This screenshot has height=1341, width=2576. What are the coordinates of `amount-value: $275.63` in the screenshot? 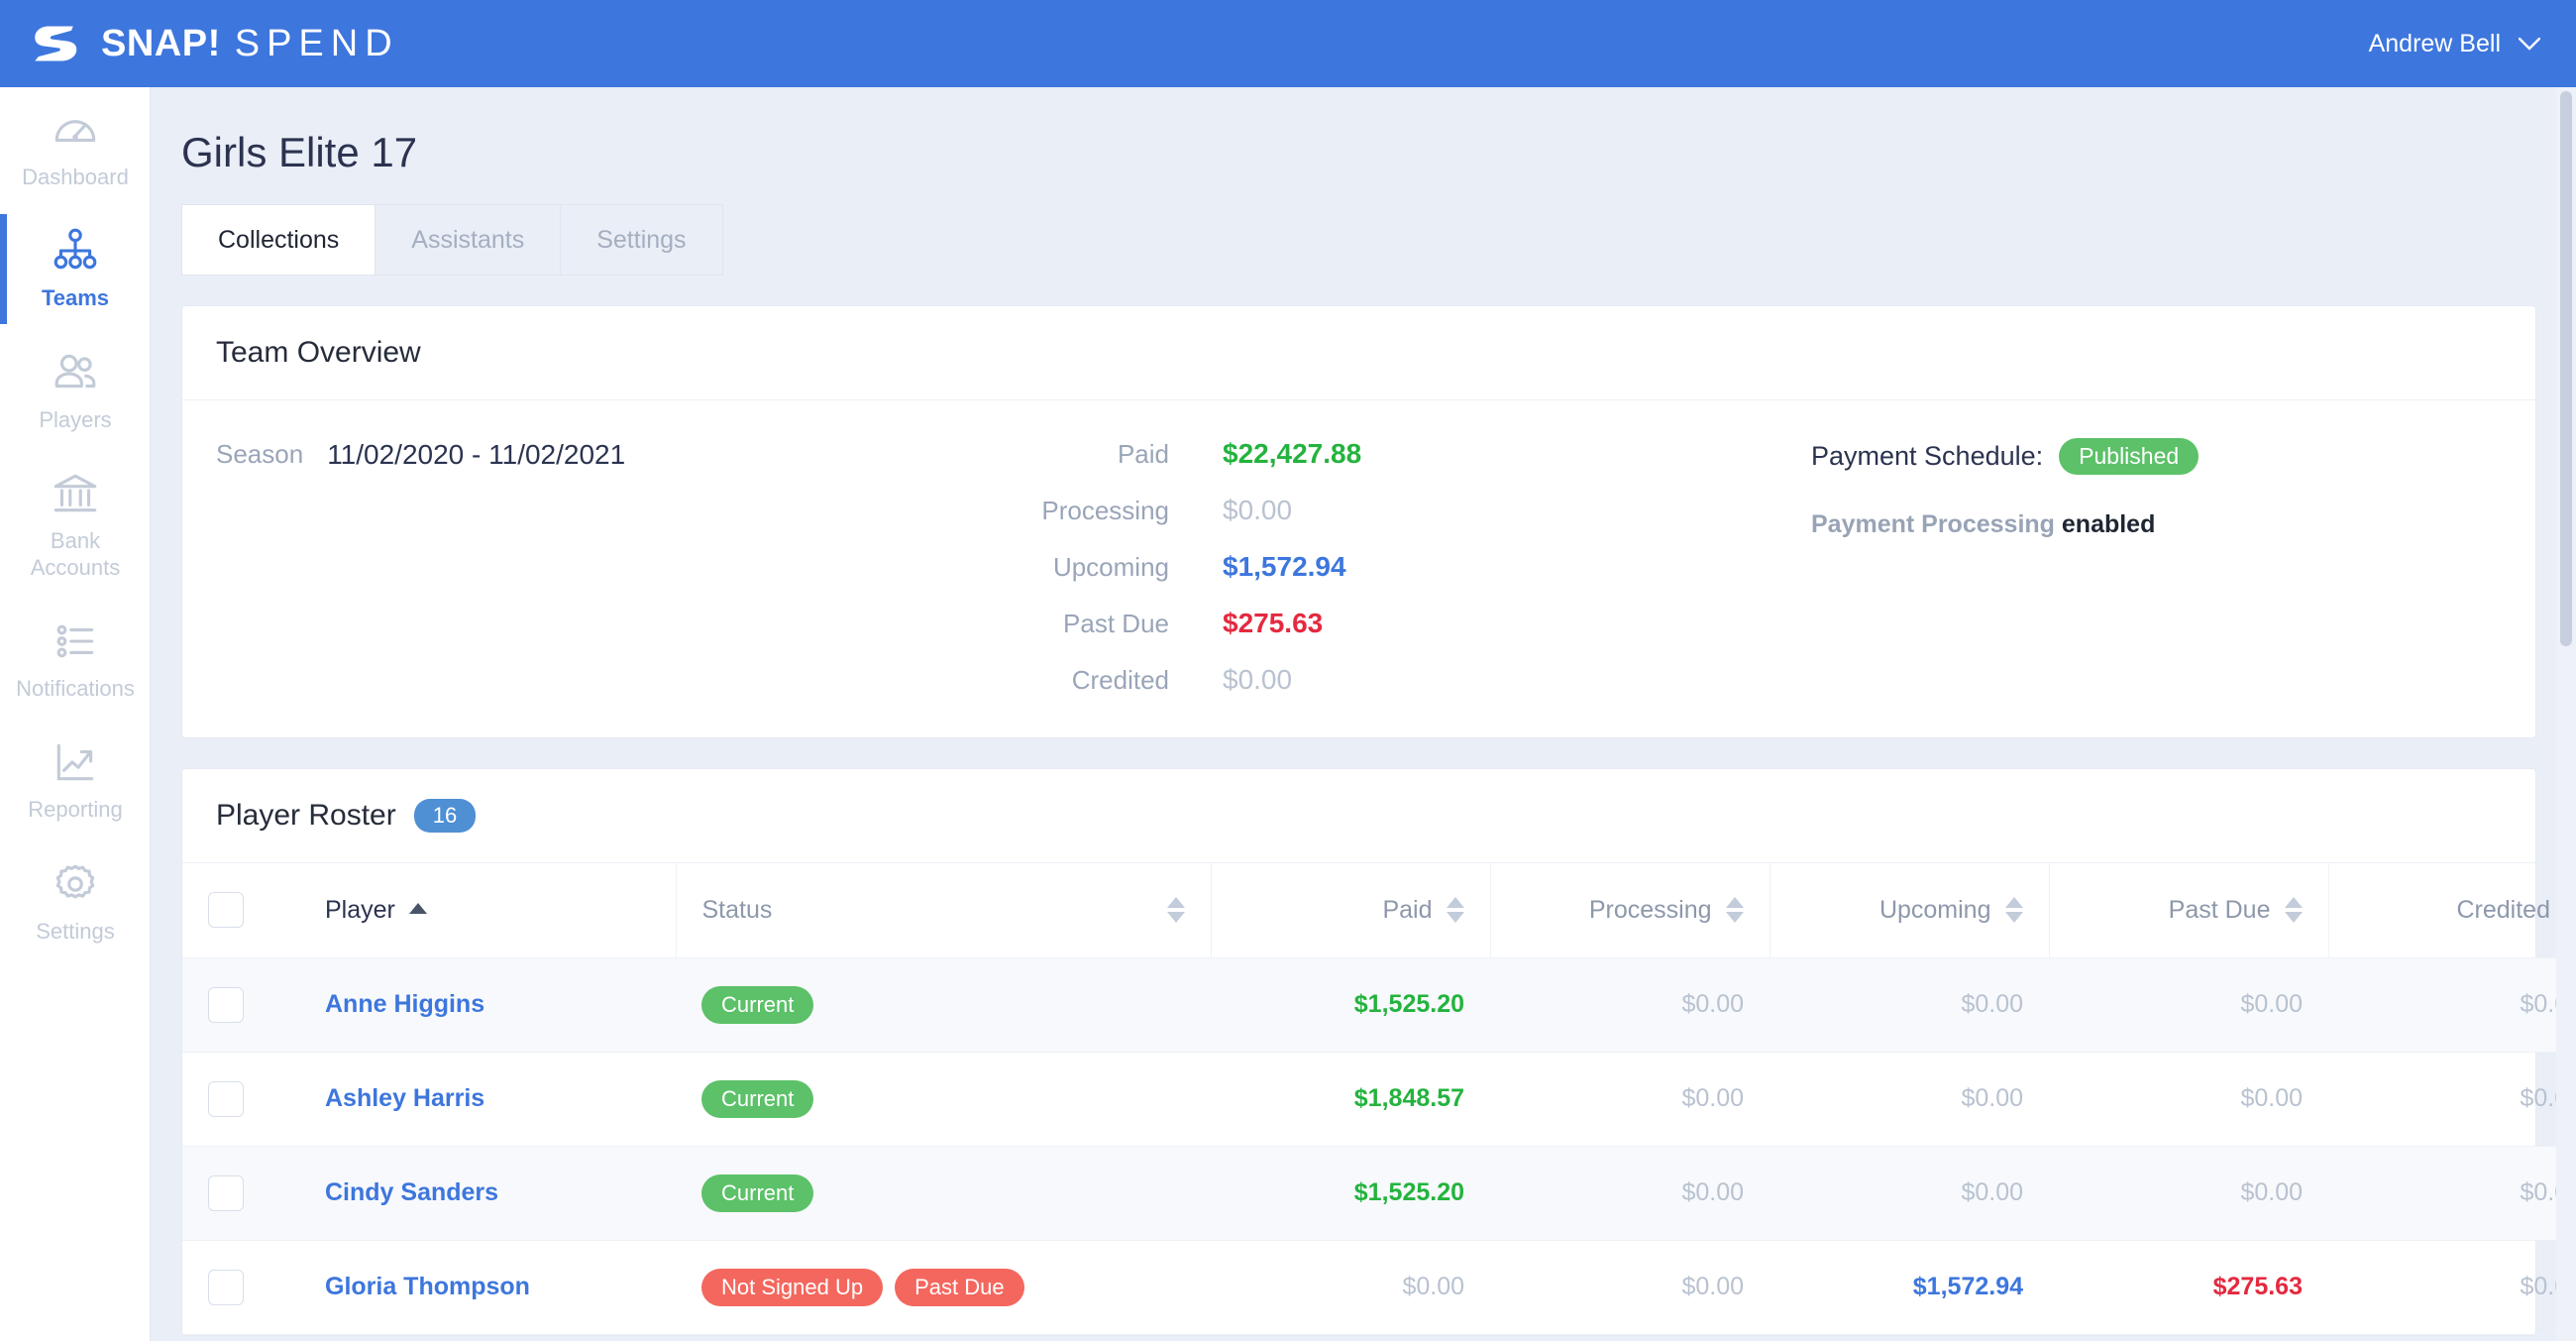 It's located at (1273, 623).